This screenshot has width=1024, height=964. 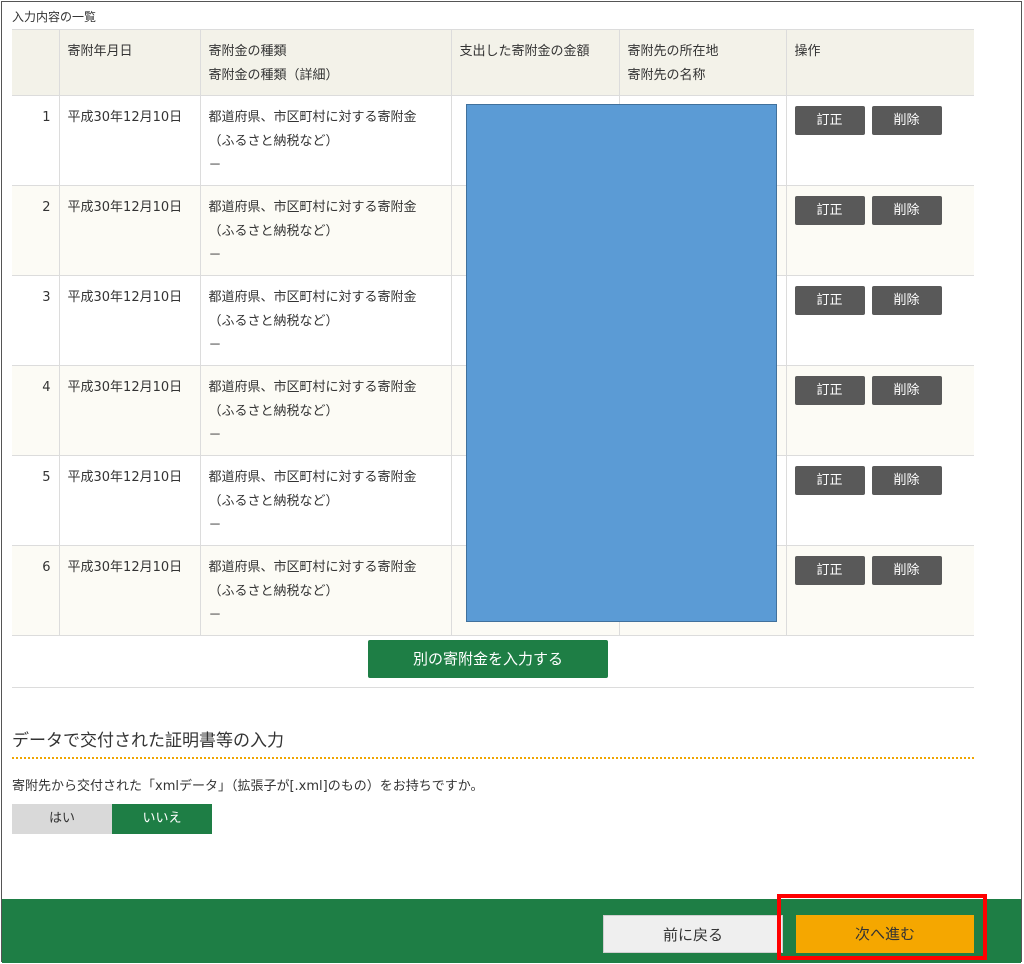 I want to click on no-option: いいえ, so click(x=162, y=819).